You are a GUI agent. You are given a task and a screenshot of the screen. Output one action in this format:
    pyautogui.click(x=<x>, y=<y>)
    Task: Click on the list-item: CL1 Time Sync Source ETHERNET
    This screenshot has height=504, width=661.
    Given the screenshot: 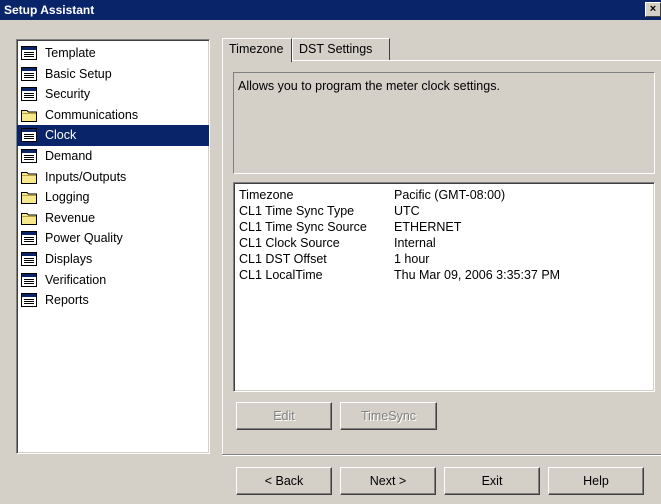 What is the action you would take?
    pyautogui.click(x=444, y=227)
    